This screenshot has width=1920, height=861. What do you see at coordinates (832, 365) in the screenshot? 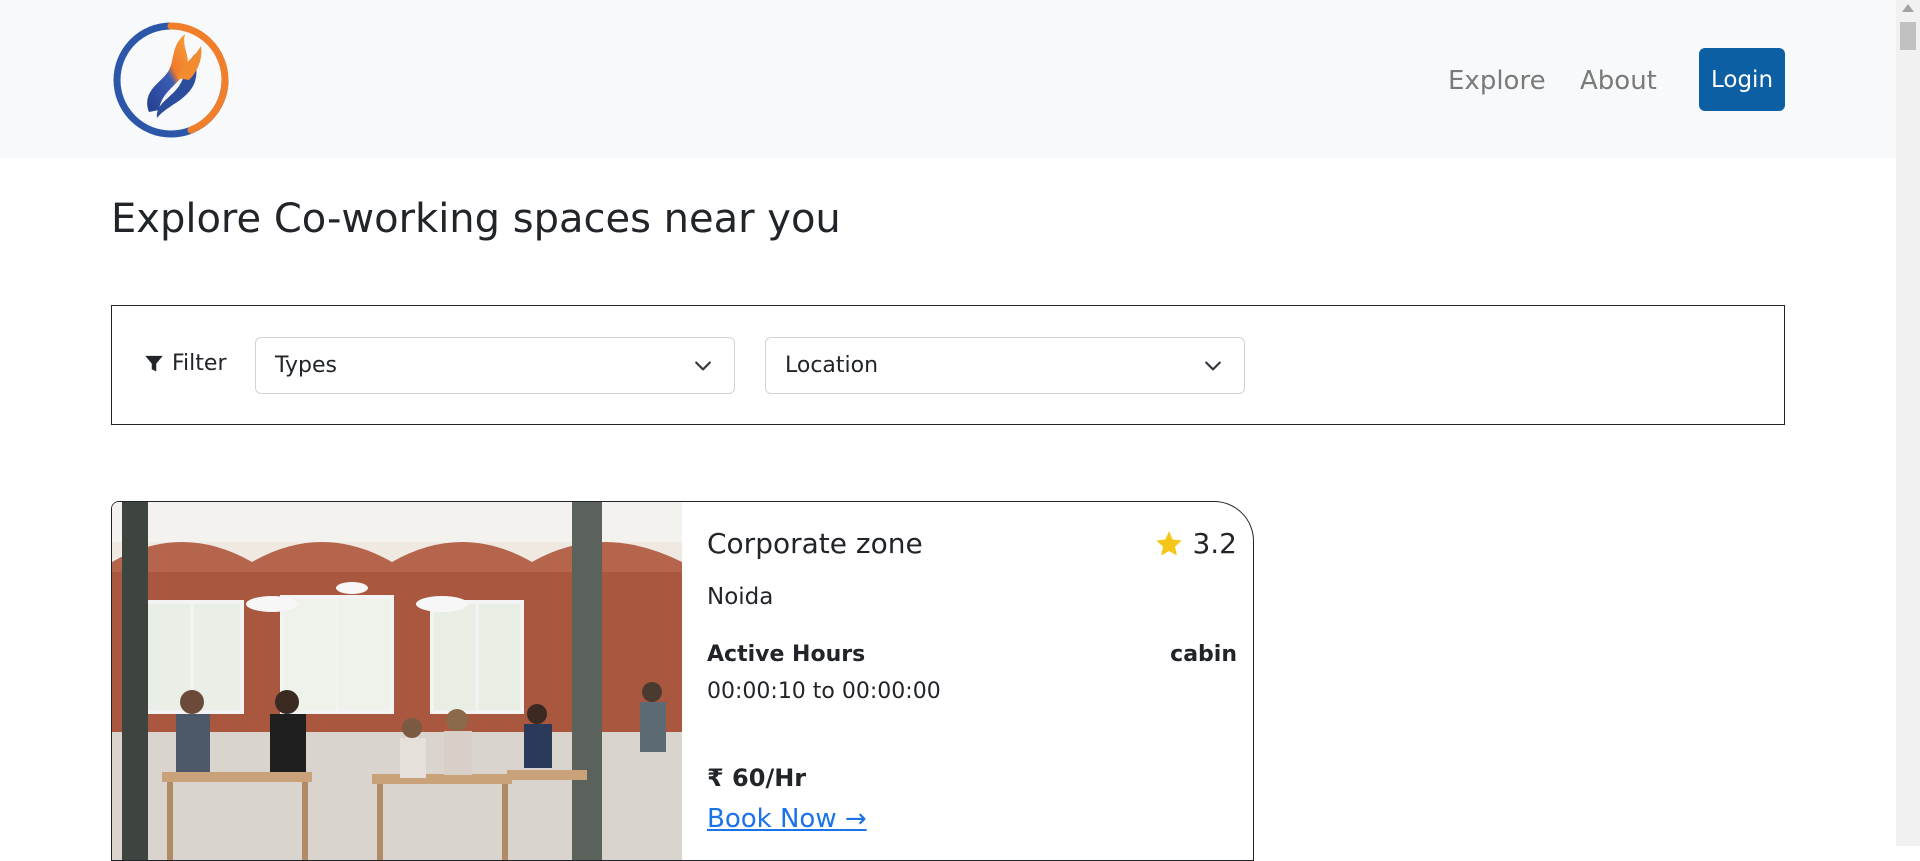
I see `location-select-value: Location` at bounding box center [832, 365].